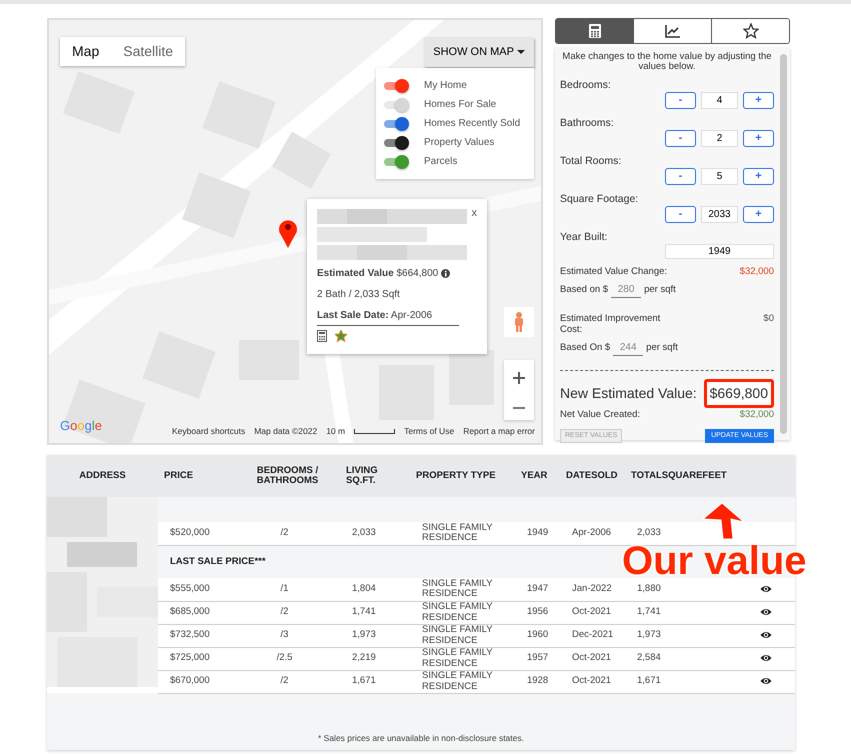 This screenshot has width=851, height=754. What do you see at coordinates (375, 431) in the screenshot?
I see `scale-bar` at bounding box center [375, 431].